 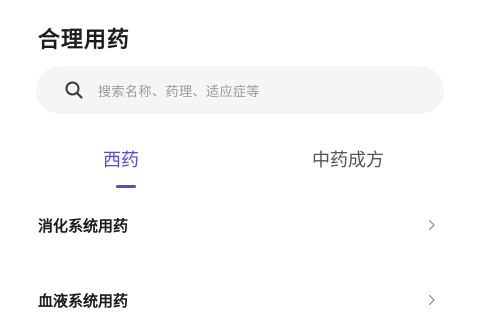 What do you see at coordinates (240, 300) in the screenshot?
I see `list-item-blood-system: 血液系统用药` at bounding box center [240, 300].